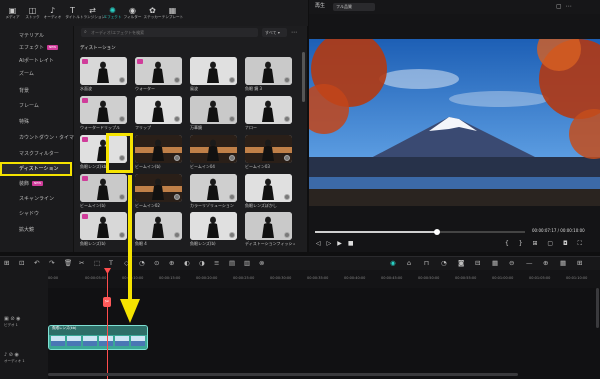 The image size is (600, 379). I want to click on timeline-view-icon: —, so click(529, 263).